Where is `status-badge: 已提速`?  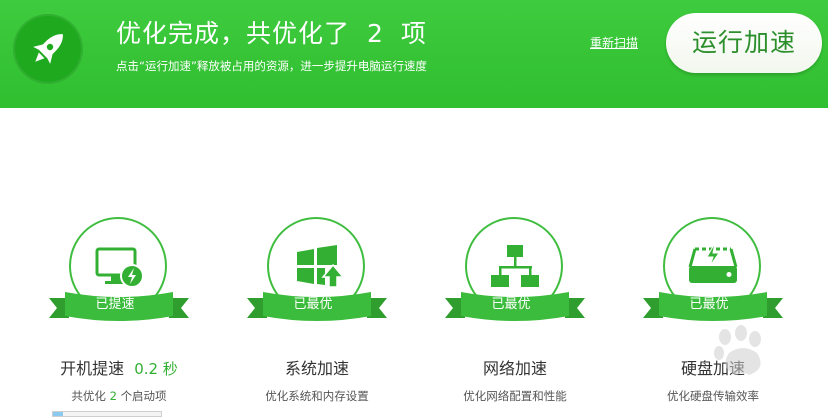
status-badge: 已提速 is located at coordinates (115, 304).